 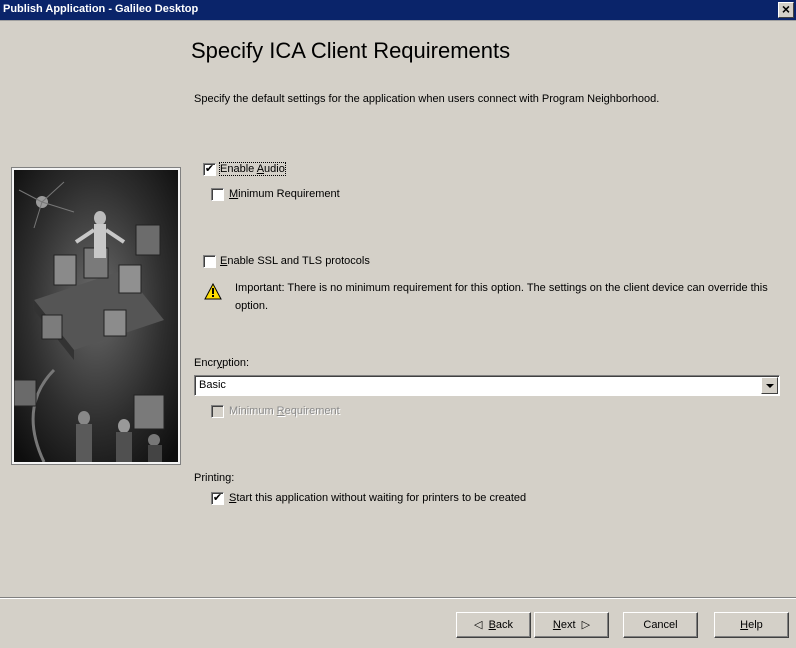 What do you see at coordinates (284, 194) in the screenshot?
I see `audio-minimum-requirement-label: Minimum Requirement` at bounding box center [284, 194].